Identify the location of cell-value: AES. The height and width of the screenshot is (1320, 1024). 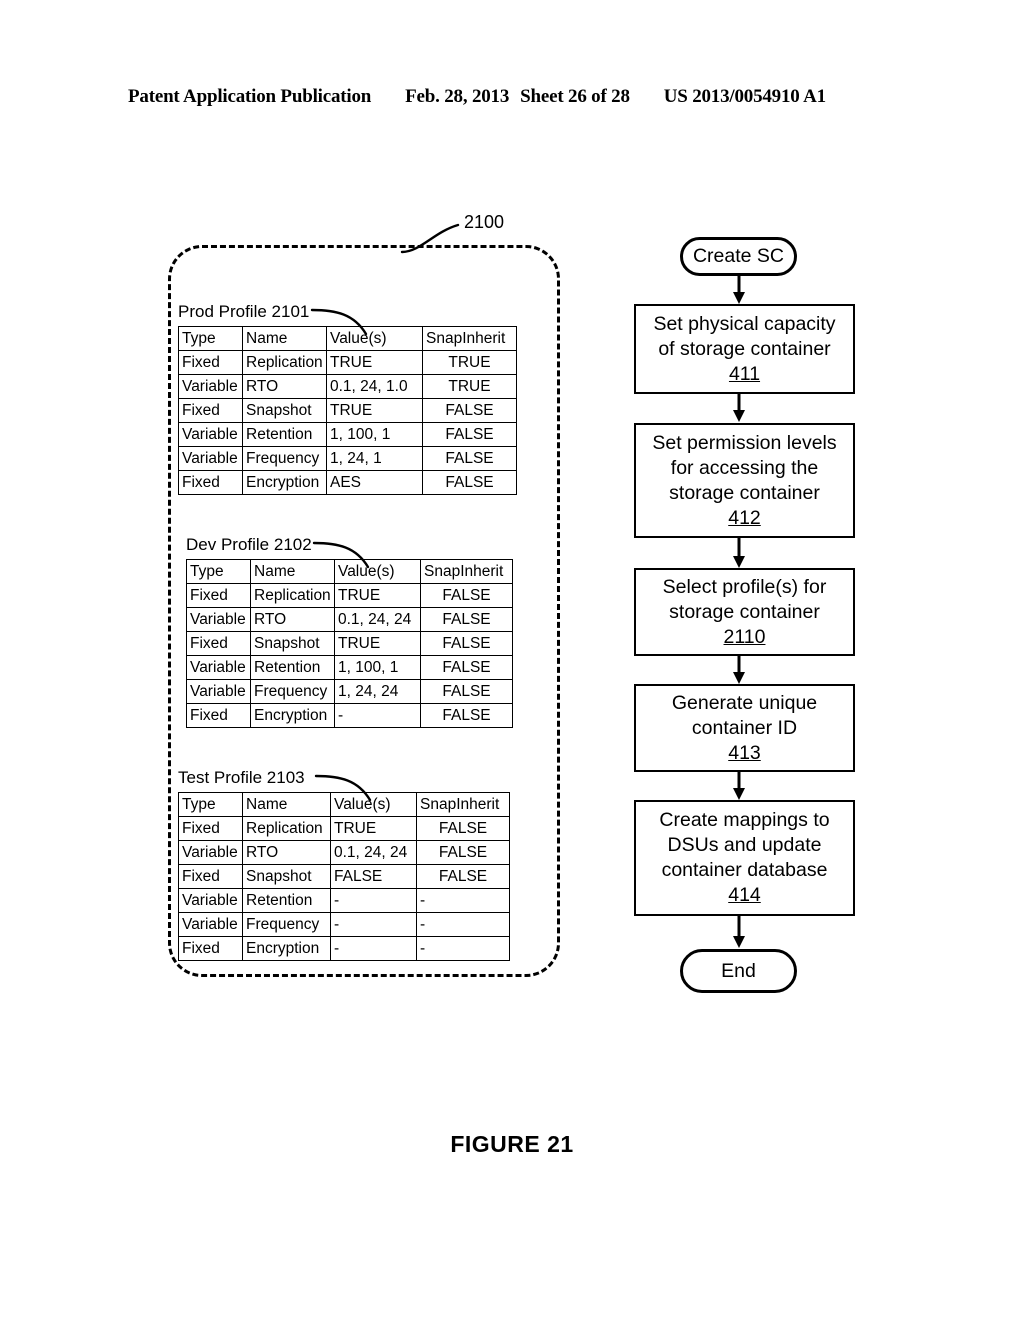
(374, 482).